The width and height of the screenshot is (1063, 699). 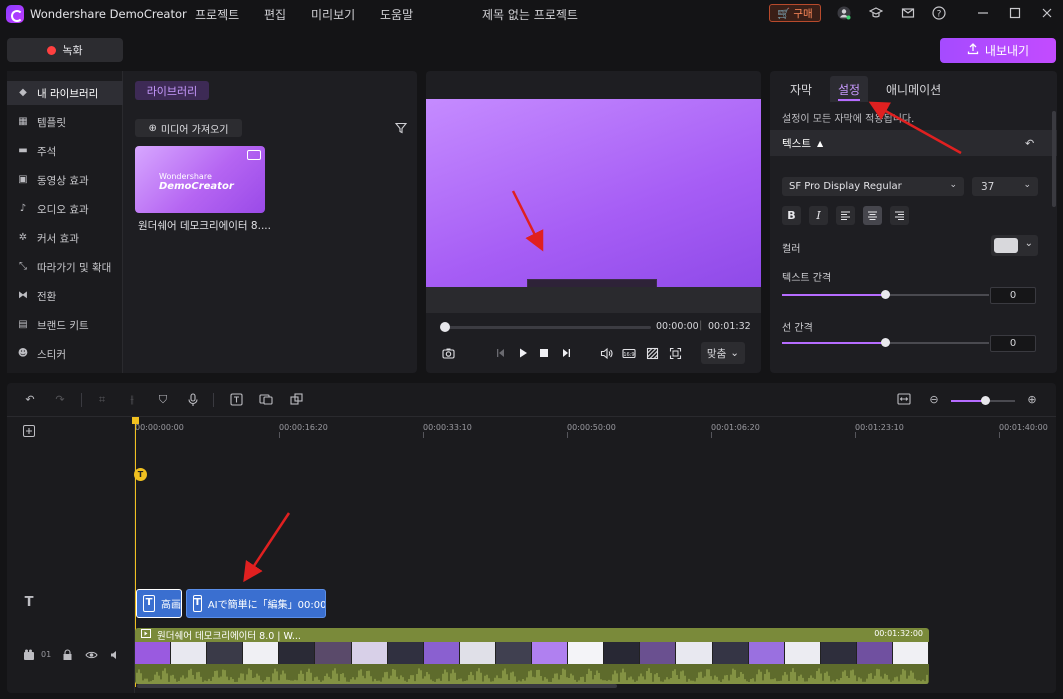 What do you see at coordinates (140, 474) in the screenshot?
I see `timeline-marker: T` at bounding box center [140, 474].